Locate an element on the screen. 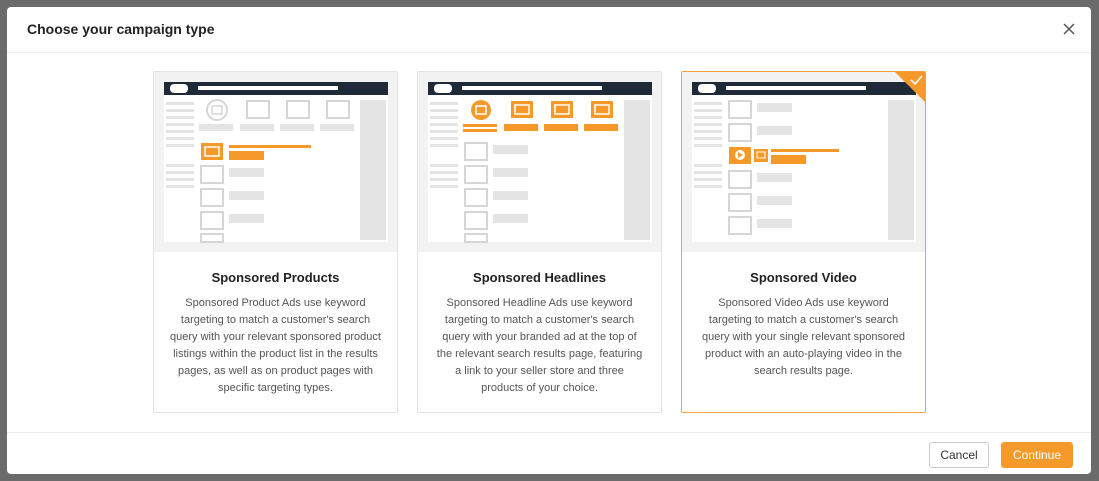  card-preview-products is located at coordinates (275, 162).